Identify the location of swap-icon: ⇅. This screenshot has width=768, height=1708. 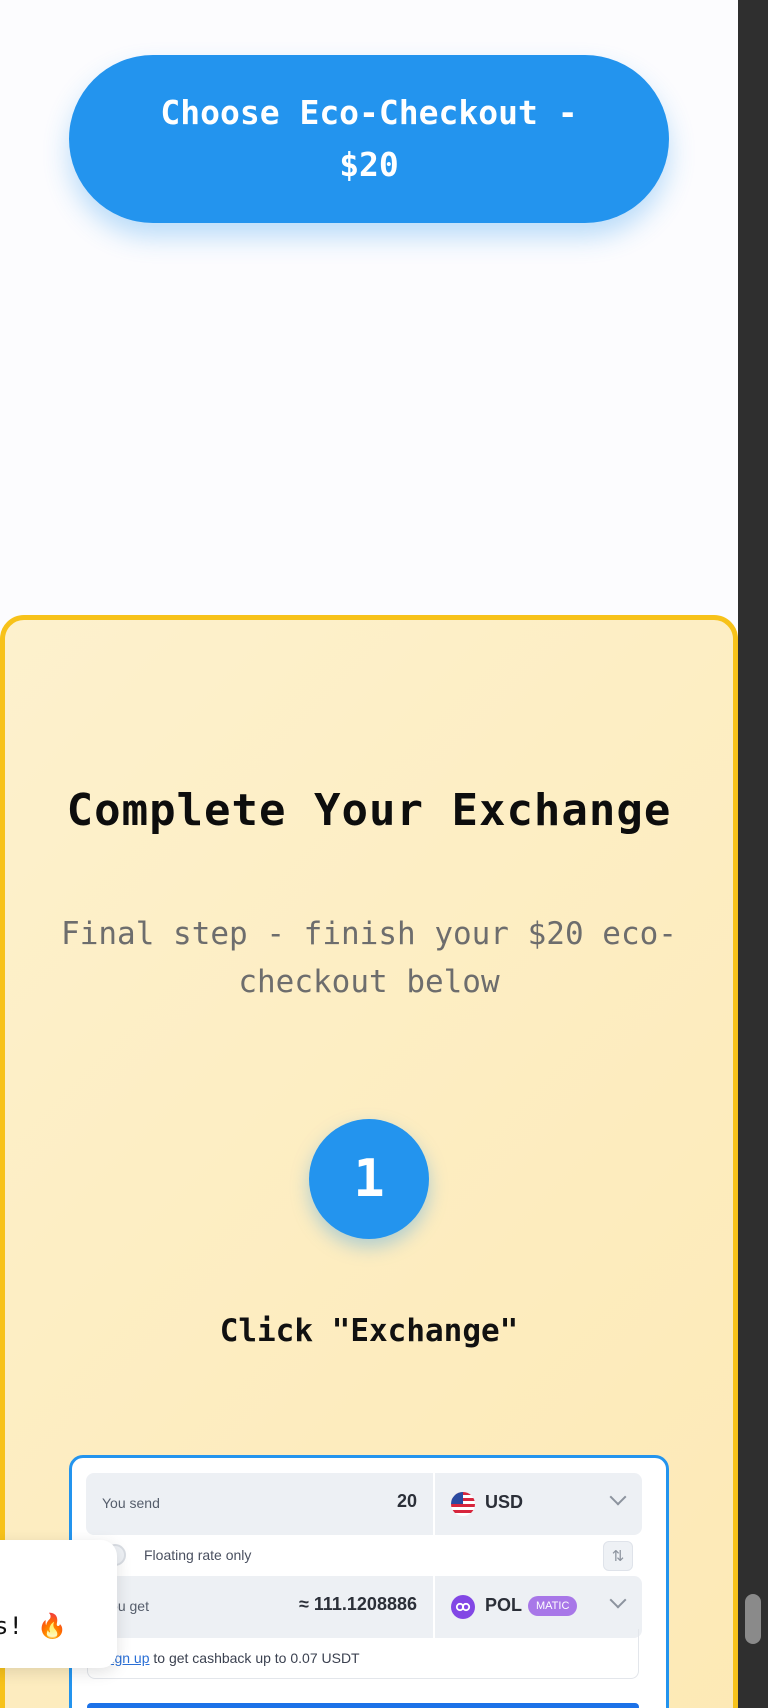
(618, 1556).